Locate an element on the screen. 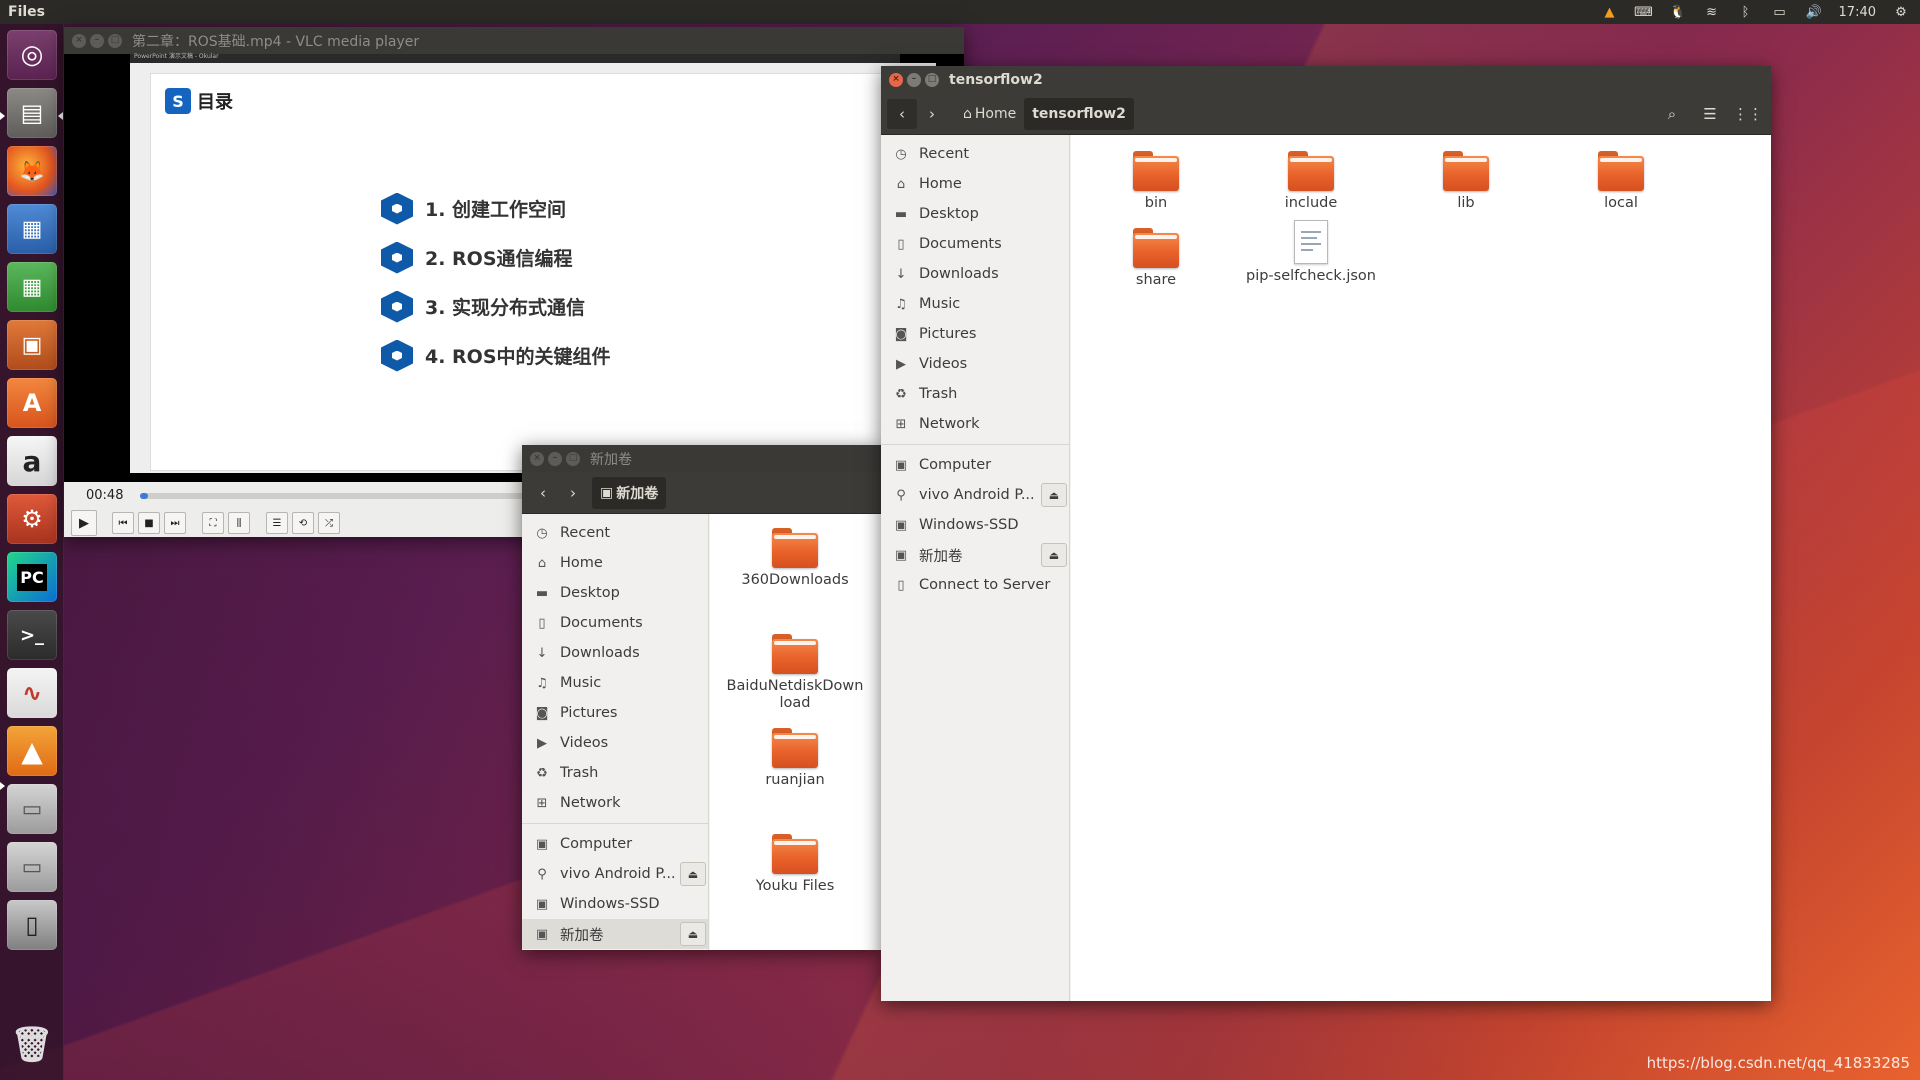 This screenshot has height=1080, width=1920. file-pip-selfcheck-json: pip-selfcheck.json is located at coordinates (1311, 252).